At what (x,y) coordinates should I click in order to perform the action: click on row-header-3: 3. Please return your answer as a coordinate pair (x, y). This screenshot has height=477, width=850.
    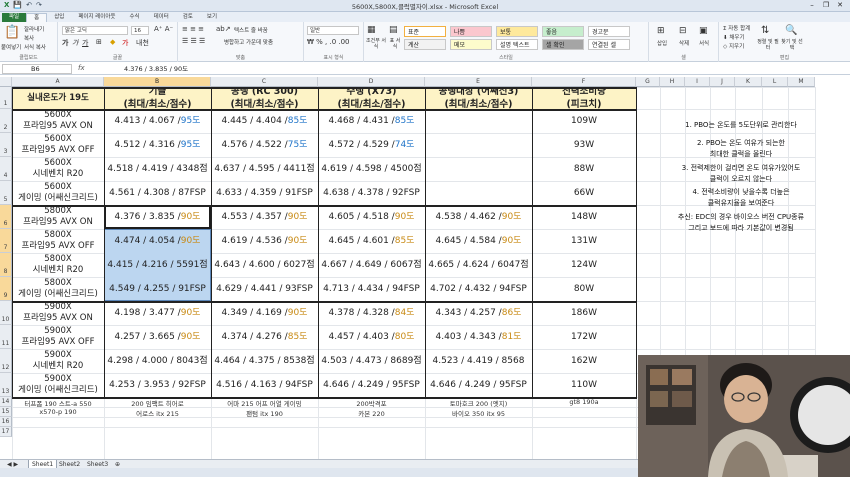
    Looking at the image, I should click on (6, 145).